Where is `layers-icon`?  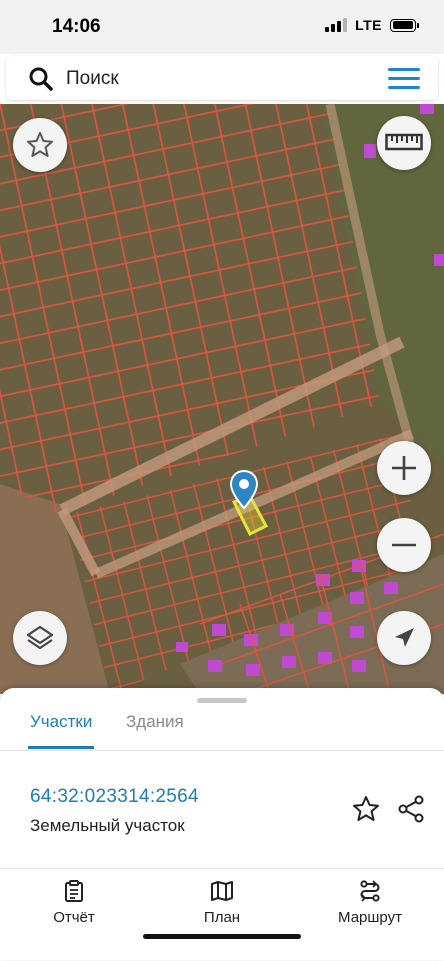 layers-icon is located at coordinates (40, 637).